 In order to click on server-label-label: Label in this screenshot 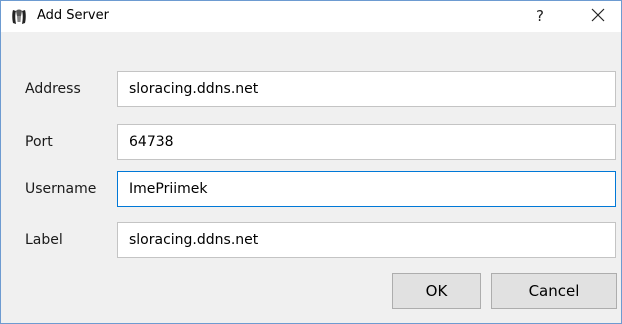, I will do `click(44, 240)`.